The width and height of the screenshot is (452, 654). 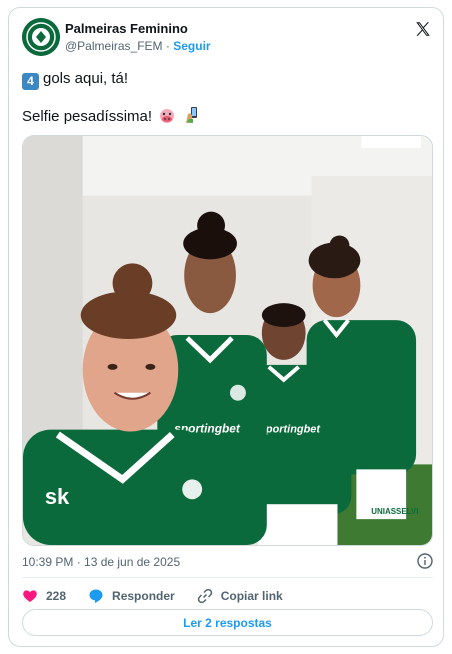 I want to click on link-icon, so click(x=204, y=596).